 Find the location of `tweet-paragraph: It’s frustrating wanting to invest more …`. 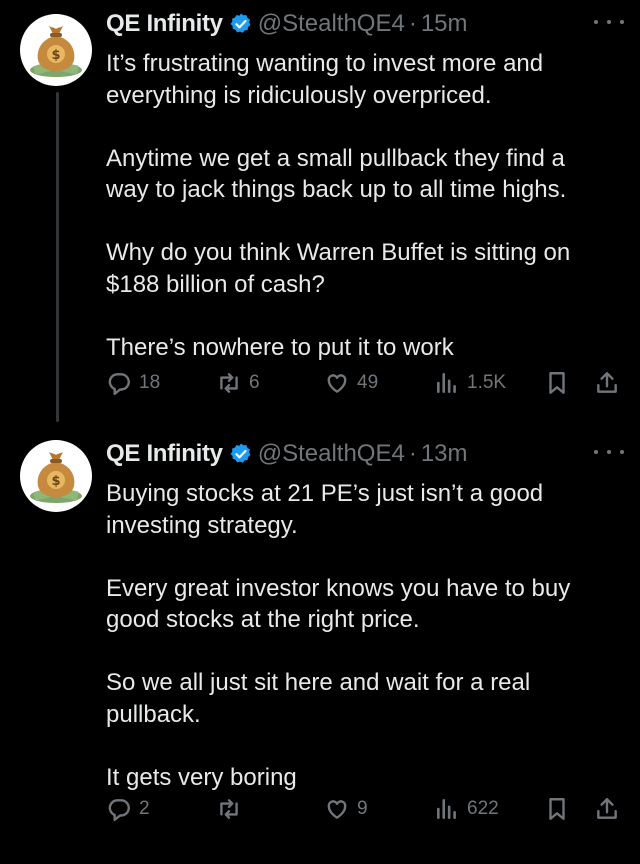

tweet-paragraph: It’s frustrating wanting to invest more … is located at coordinates (325, 79).